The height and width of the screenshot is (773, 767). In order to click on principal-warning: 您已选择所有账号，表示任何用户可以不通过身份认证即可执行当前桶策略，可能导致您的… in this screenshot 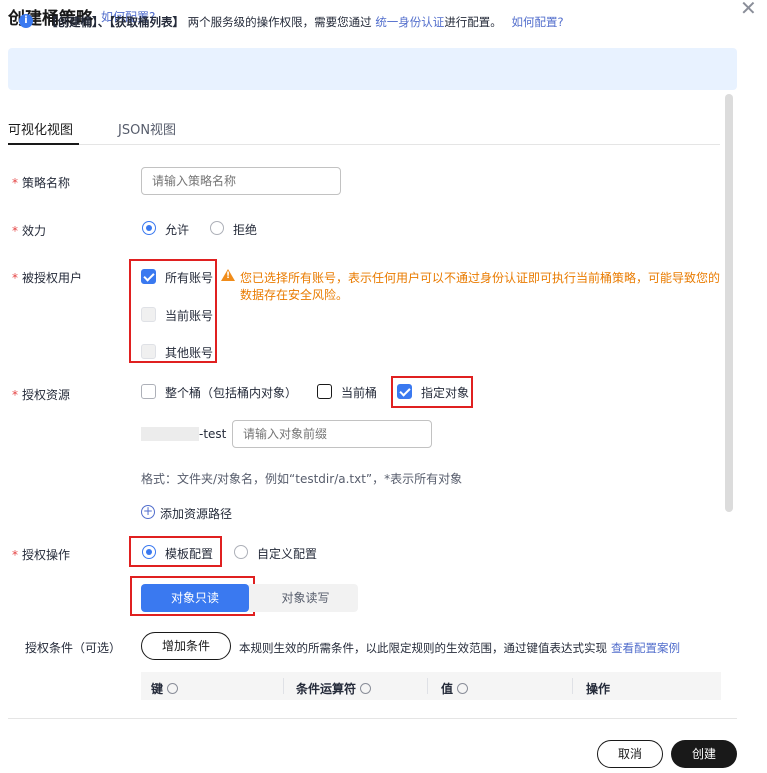, I will do `click(480, 286)`.